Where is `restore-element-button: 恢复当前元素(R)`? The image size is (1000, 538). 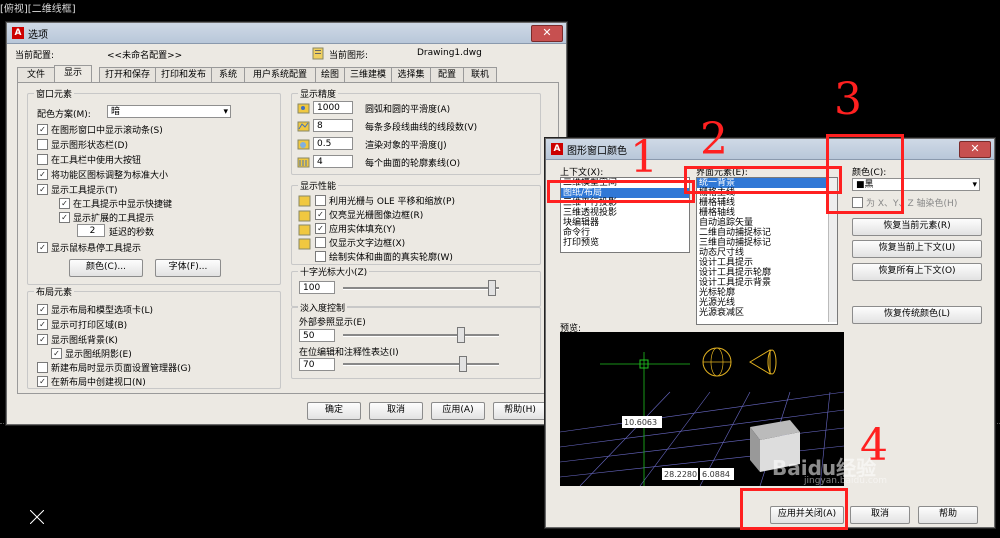
restore-element-button: 恢复当前元素(R) is located at coordinates (917, 227).